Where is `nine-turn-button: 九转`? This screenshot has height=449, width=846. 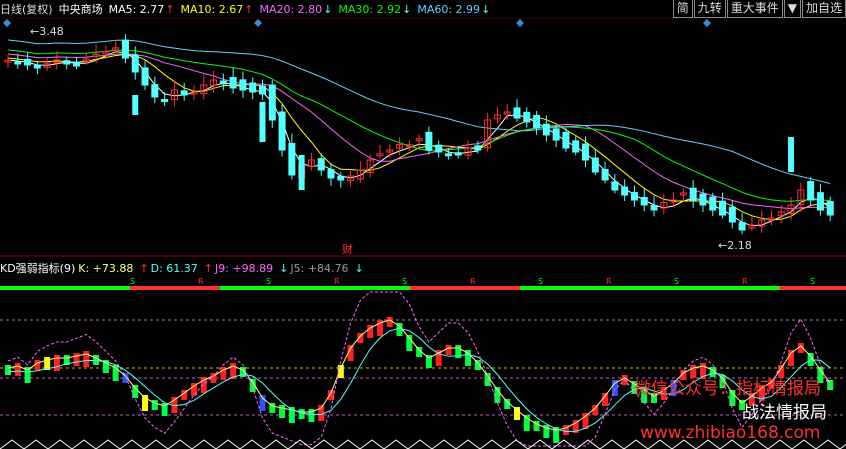
nine-turn-button: 九转 is located at coordinates (709, 9).